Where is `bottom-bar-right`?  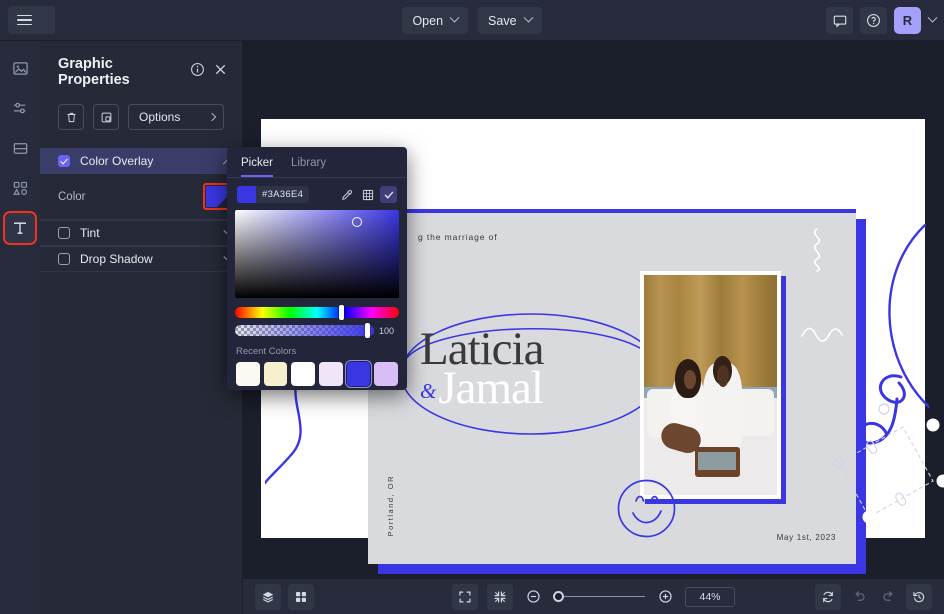 bottom-bar-right is located at coordinates (873, 596).